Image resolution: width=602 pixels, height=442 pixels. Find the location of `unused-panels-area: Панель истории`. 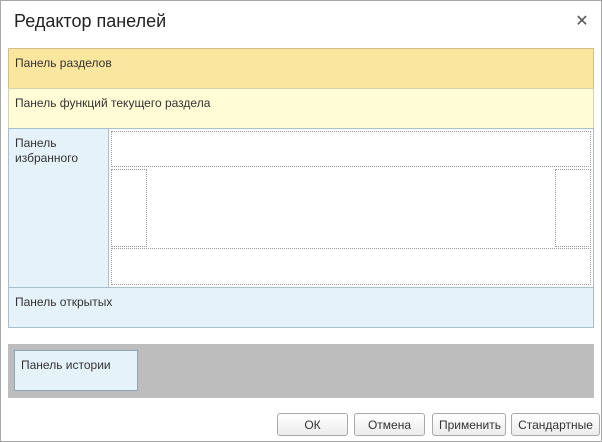

unused-panels-area: Панель истории is located at coordinates (301, 371).